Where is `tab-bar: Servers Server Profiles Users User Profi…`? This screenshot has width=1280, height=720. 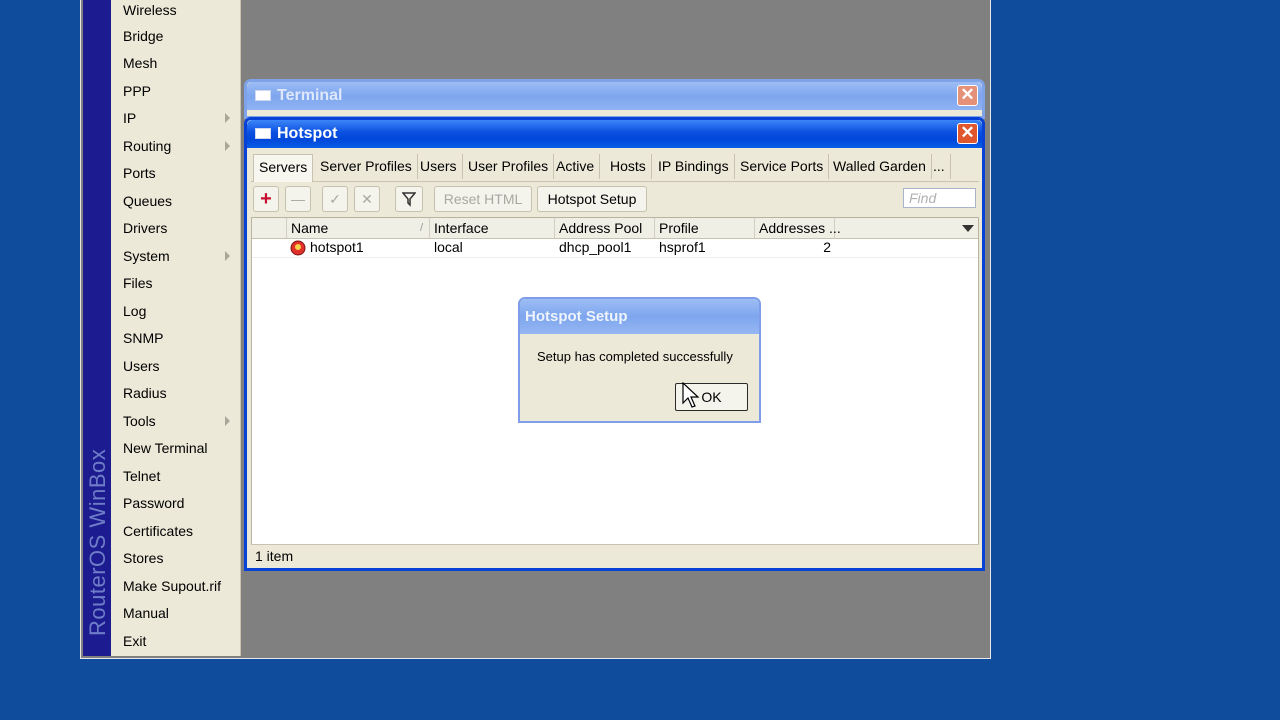
tab-bar: Servers Server Profiles Users User Profi… is located at coordinates (615, 168).